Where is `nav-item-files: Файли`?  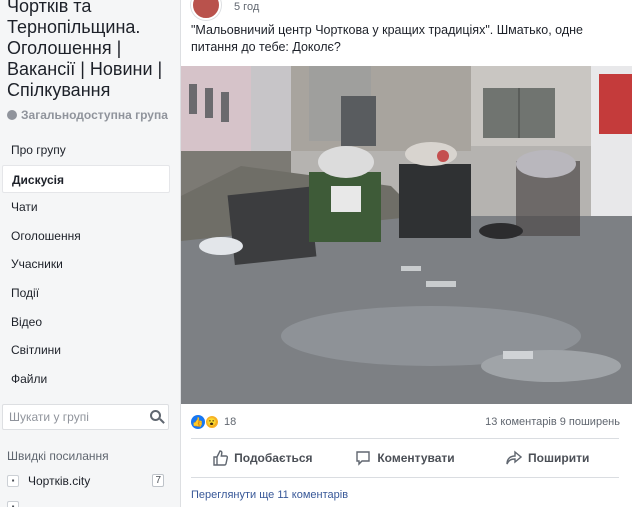 nav-item-files: Файли is located at coordinates (86, 379).